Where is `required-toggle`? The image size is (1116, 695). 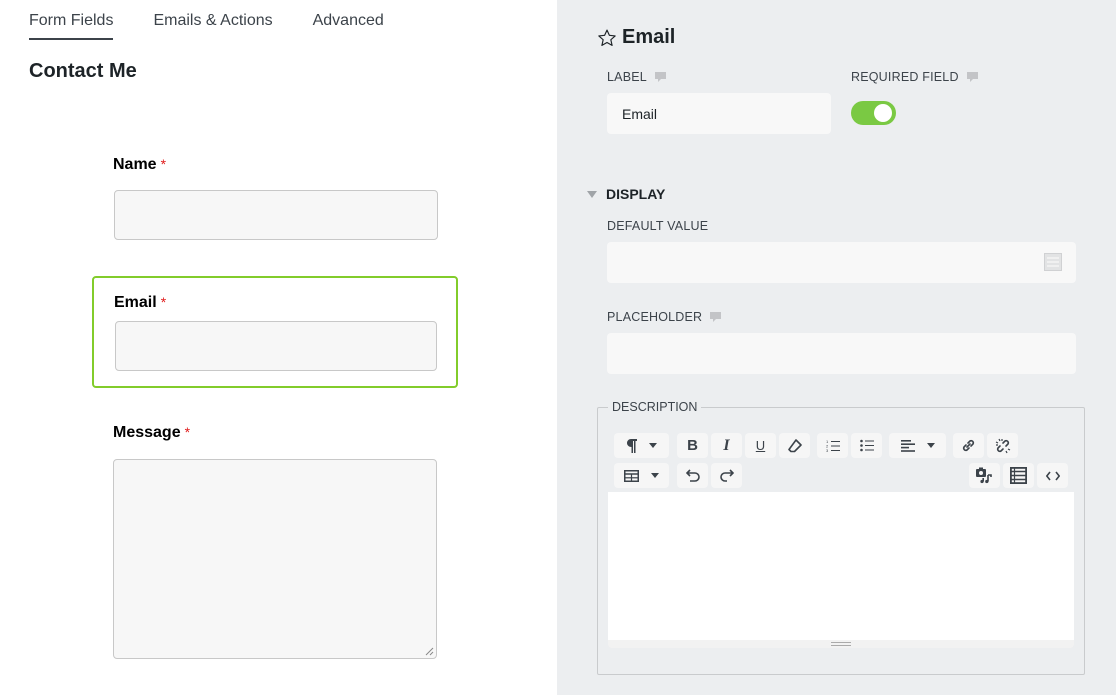
required-toggle is located at coordinates (873, 113).